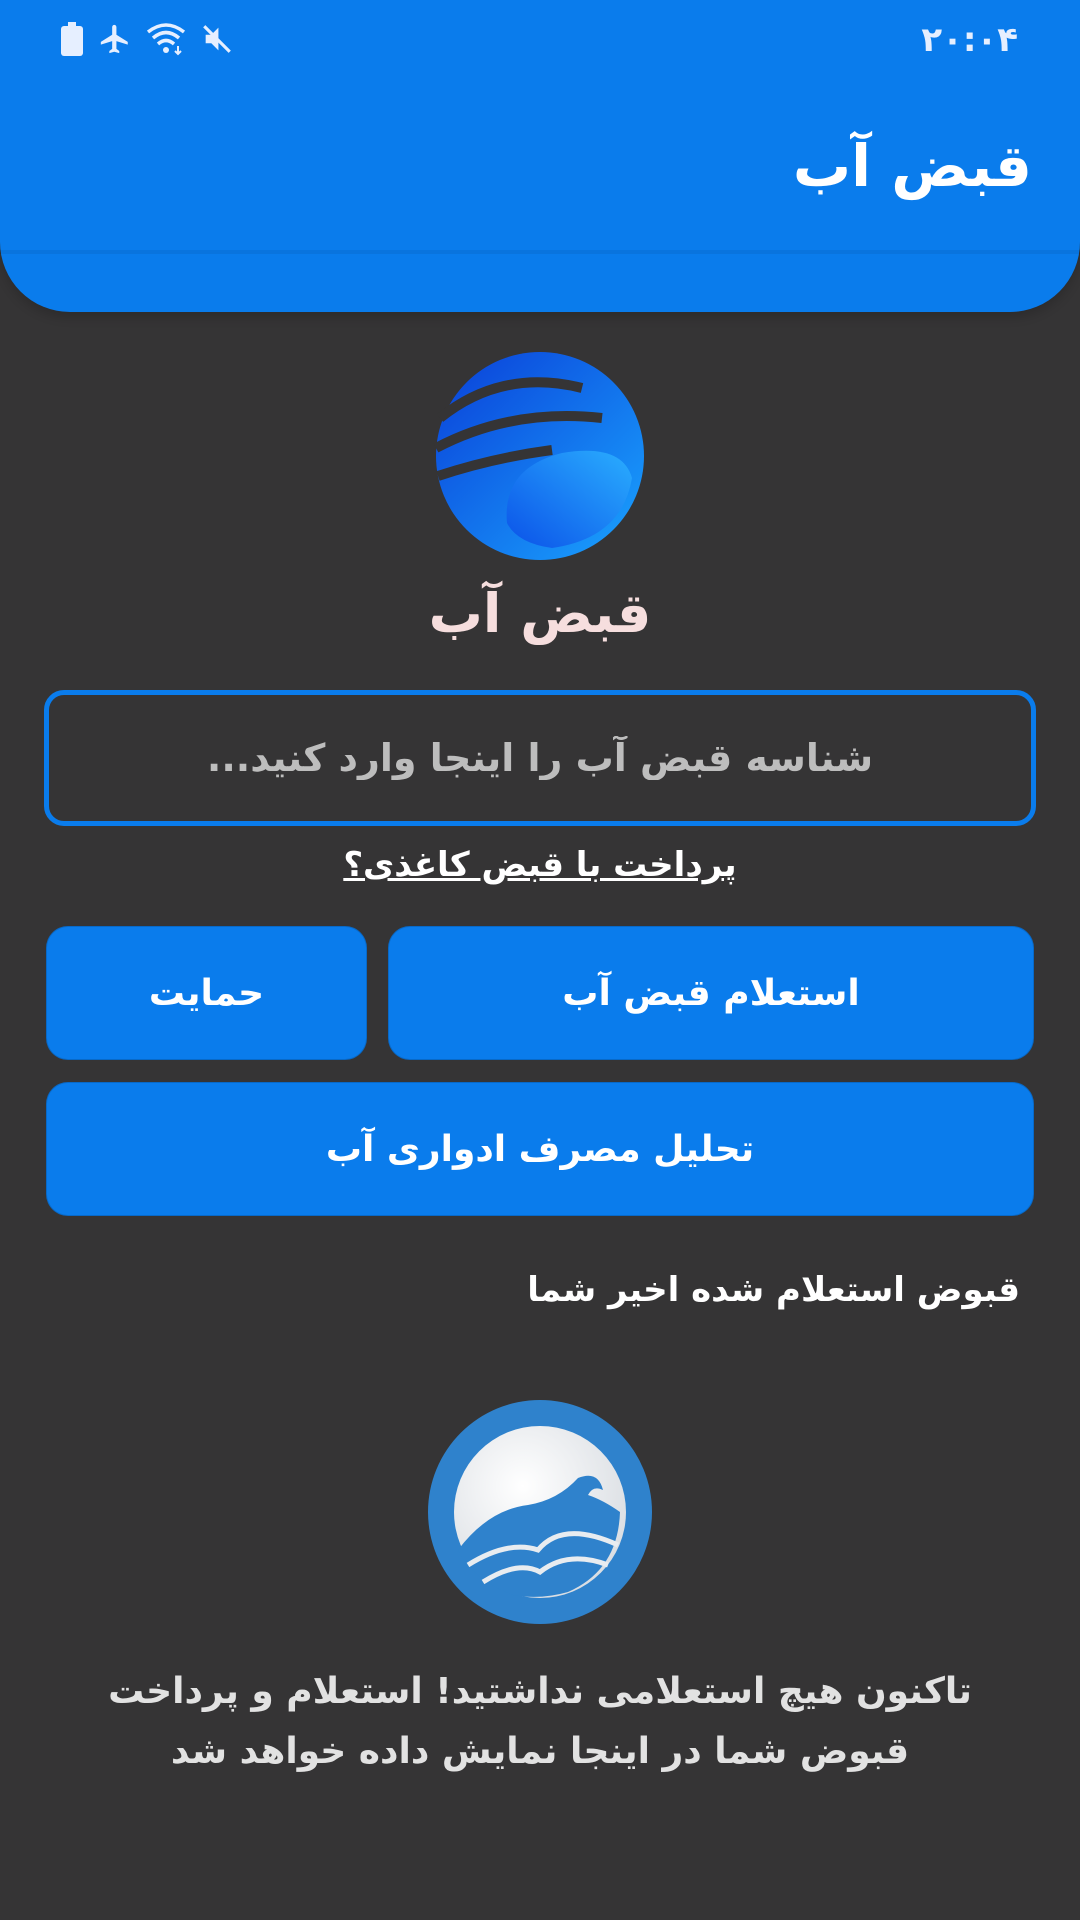 Image resolution: width=1080 pixels, height=1920 pixels. What do you see at coordinates (540, 1512) in the screenshot?
I see `water-wave-icon` at bounding box center [540, 1512].